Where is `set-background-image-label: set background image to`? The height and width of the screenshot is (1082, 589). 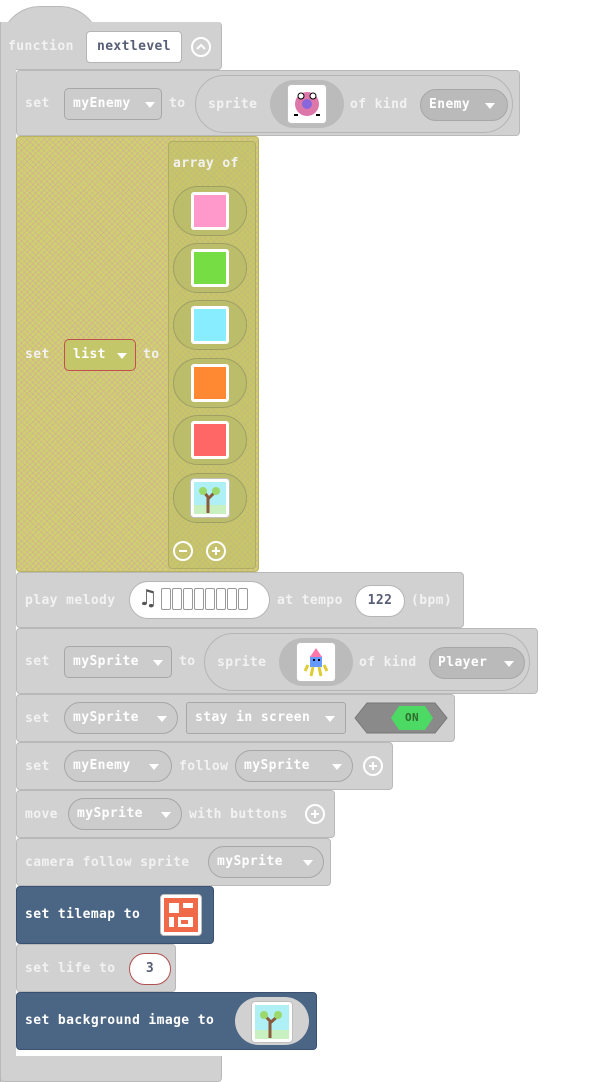 set-background-image-label: set background image to is located at coordinates (120, 1020).